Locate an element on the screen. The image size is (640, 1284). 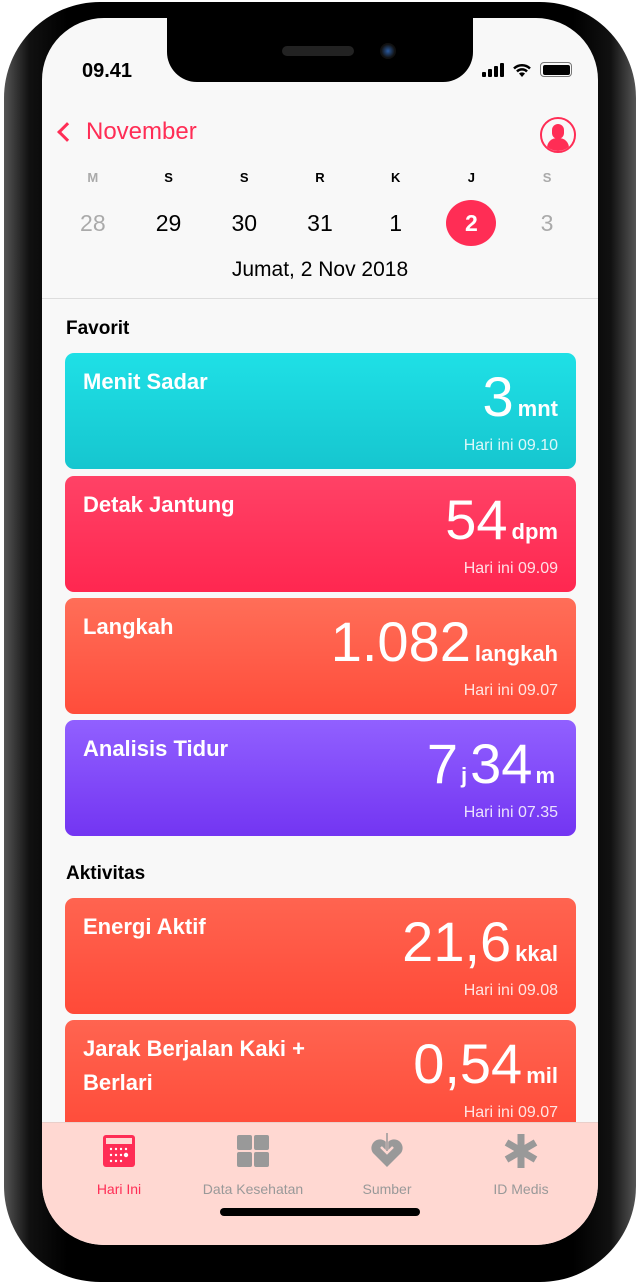
card-steps: Langkah 1.082 langkah Hari ini 09.07 is located at coordinates (320, 656).